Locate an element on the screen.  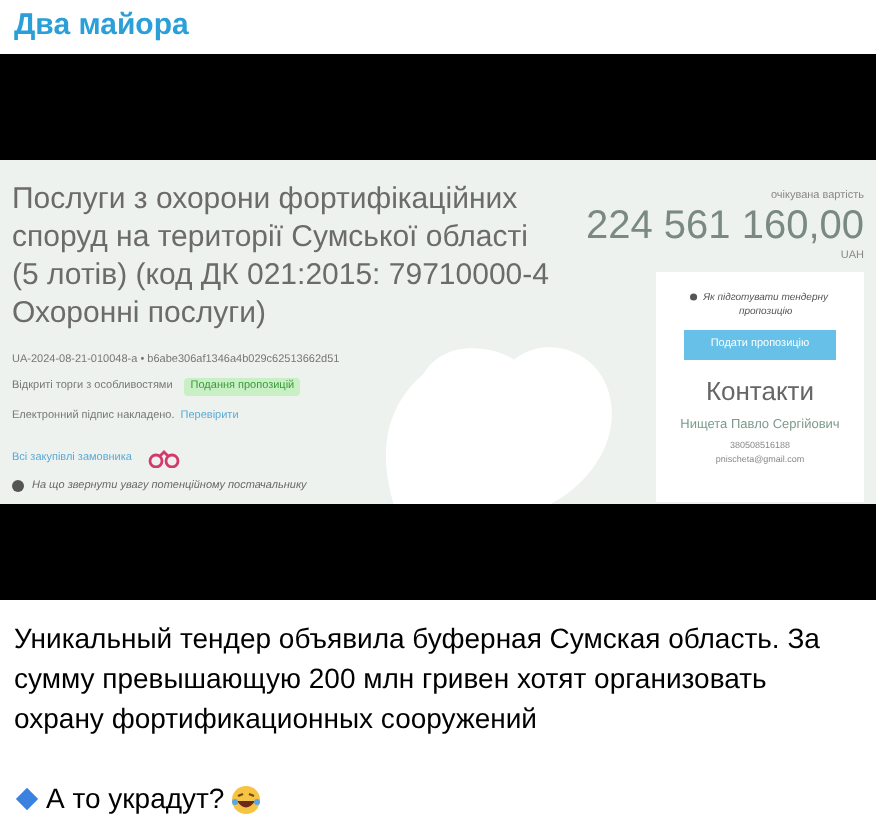
tender-value: 224 561 160,00 is located at coordinates (724, 226).